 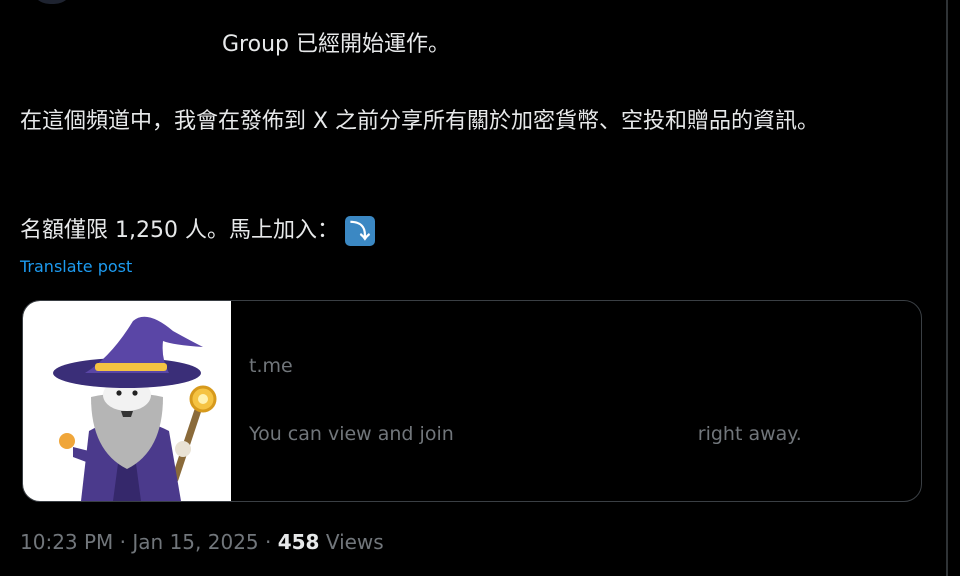 I want to click on post-text-line3-label: 名額僅限 1,250 人。馬上加入：, so click(x=179, y=230).